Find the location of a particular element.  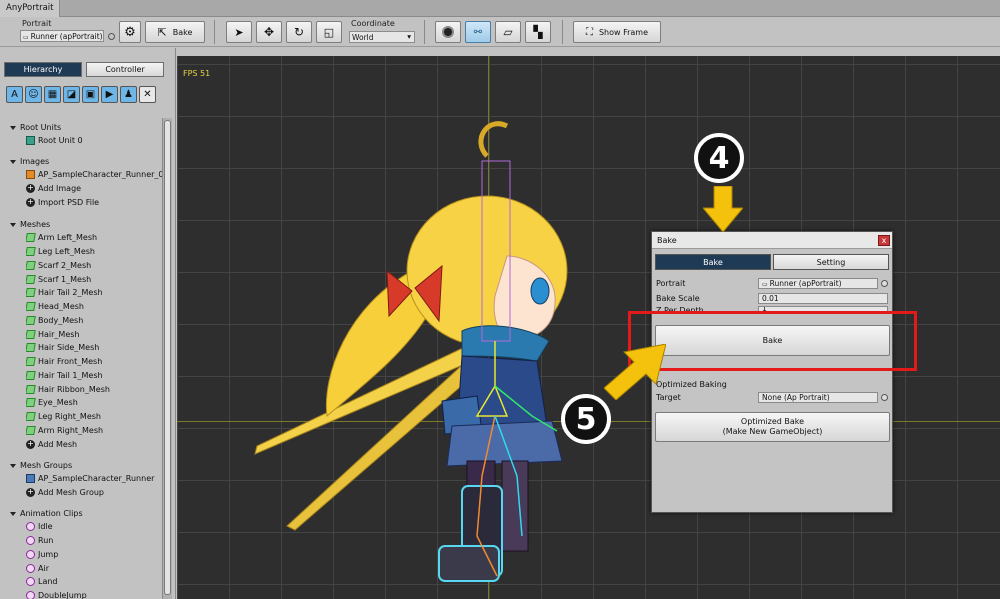

highlight-box is located at coordinates (772, 341).